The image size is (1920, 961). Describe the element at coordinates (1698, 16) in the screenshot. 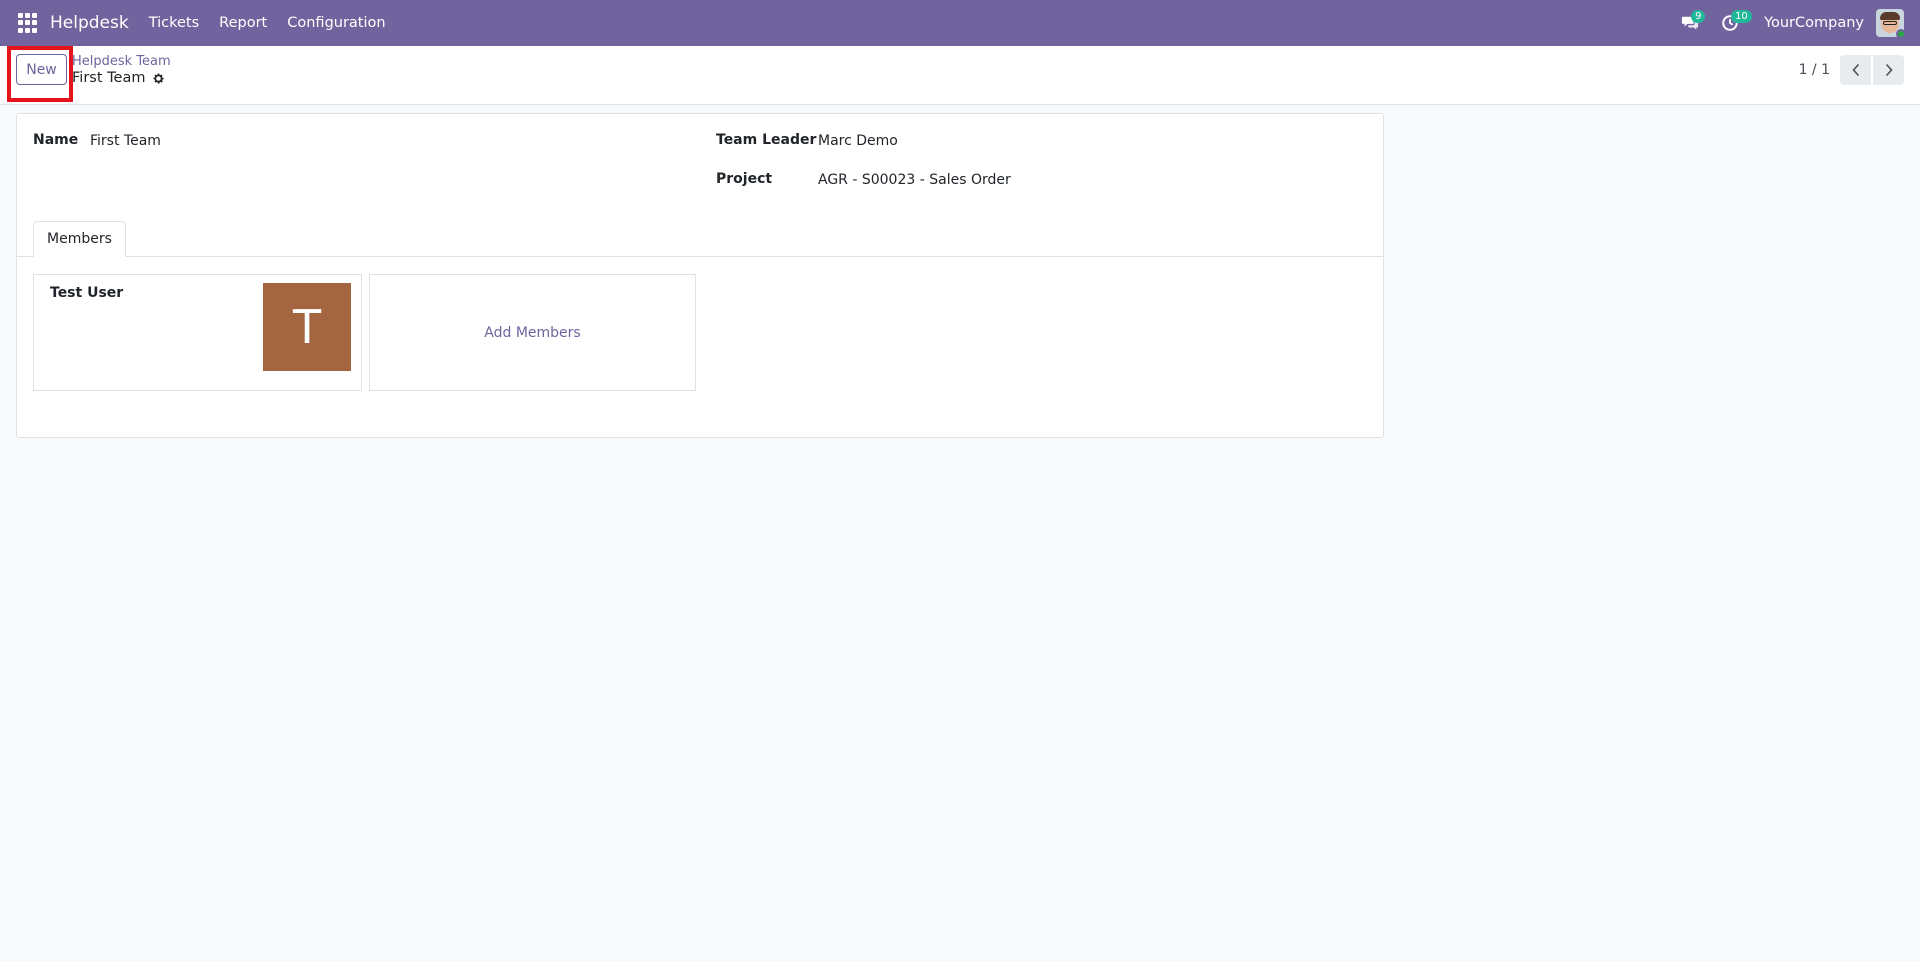

I see `messages-count-badge: 9` at that location.